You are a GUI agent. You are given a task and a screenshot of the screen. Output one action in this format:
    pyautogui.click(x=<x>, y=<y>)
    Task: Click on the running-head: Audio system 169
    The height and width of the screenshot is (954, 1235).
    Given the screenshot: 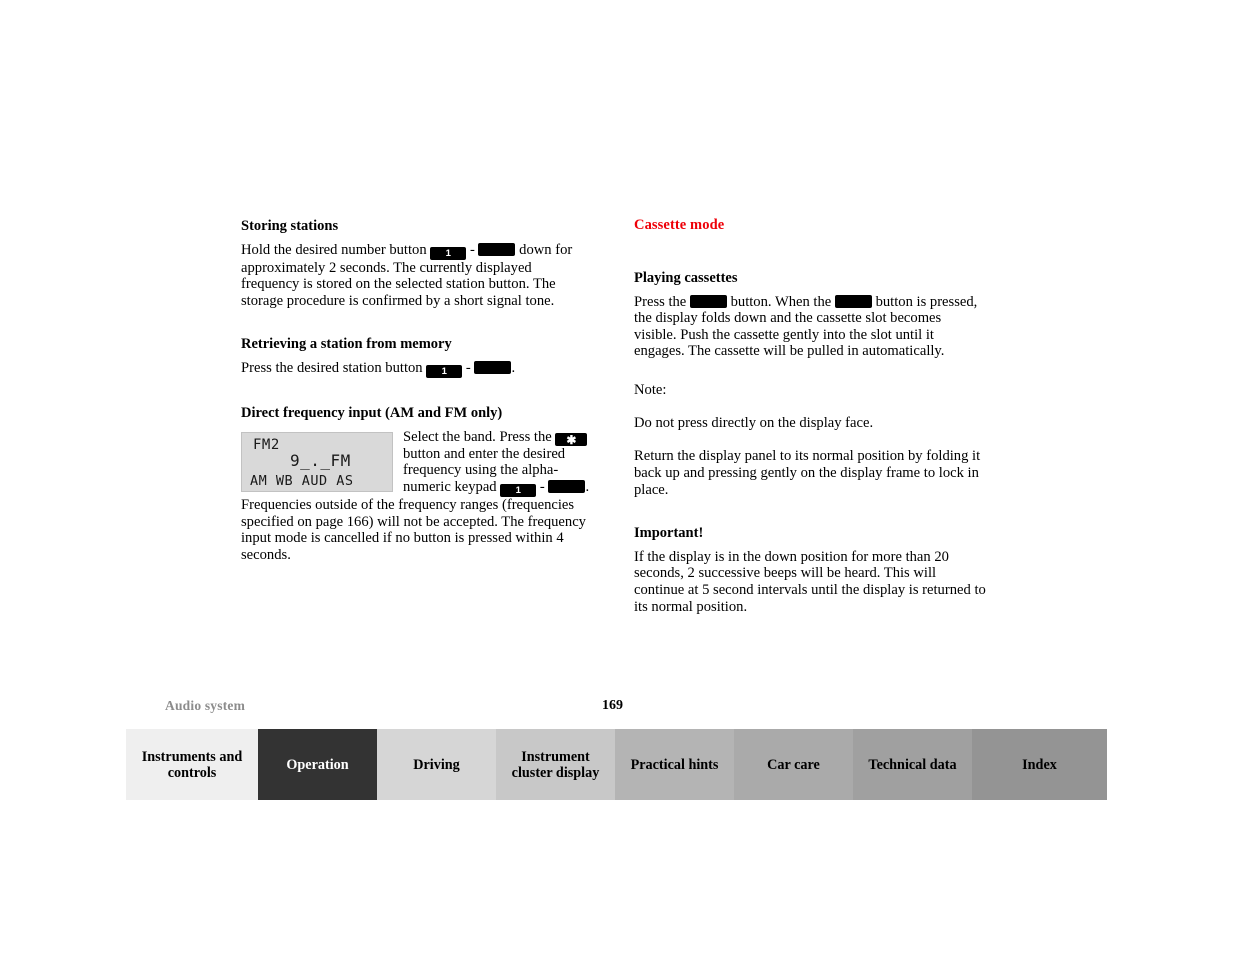 What is the action you would take?
    pyautogui.click(x=636, y=707)
    